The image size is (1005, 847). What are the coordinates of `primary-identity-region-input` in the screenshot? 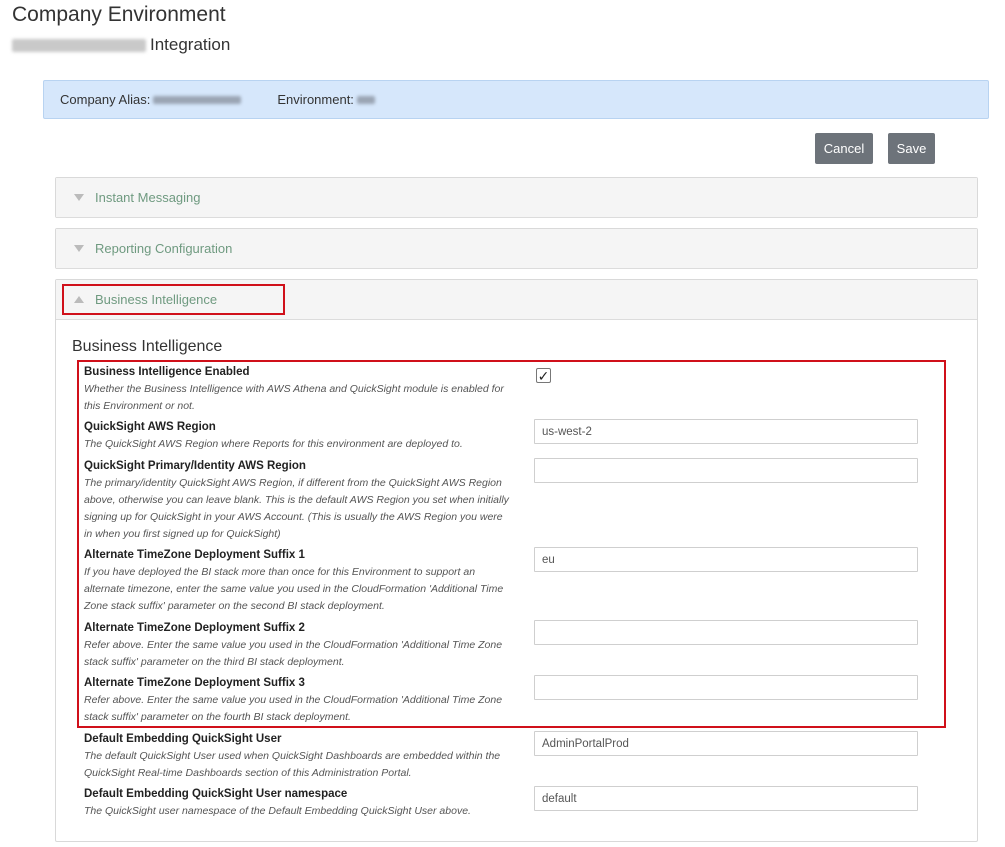 It's located at (726, 470).